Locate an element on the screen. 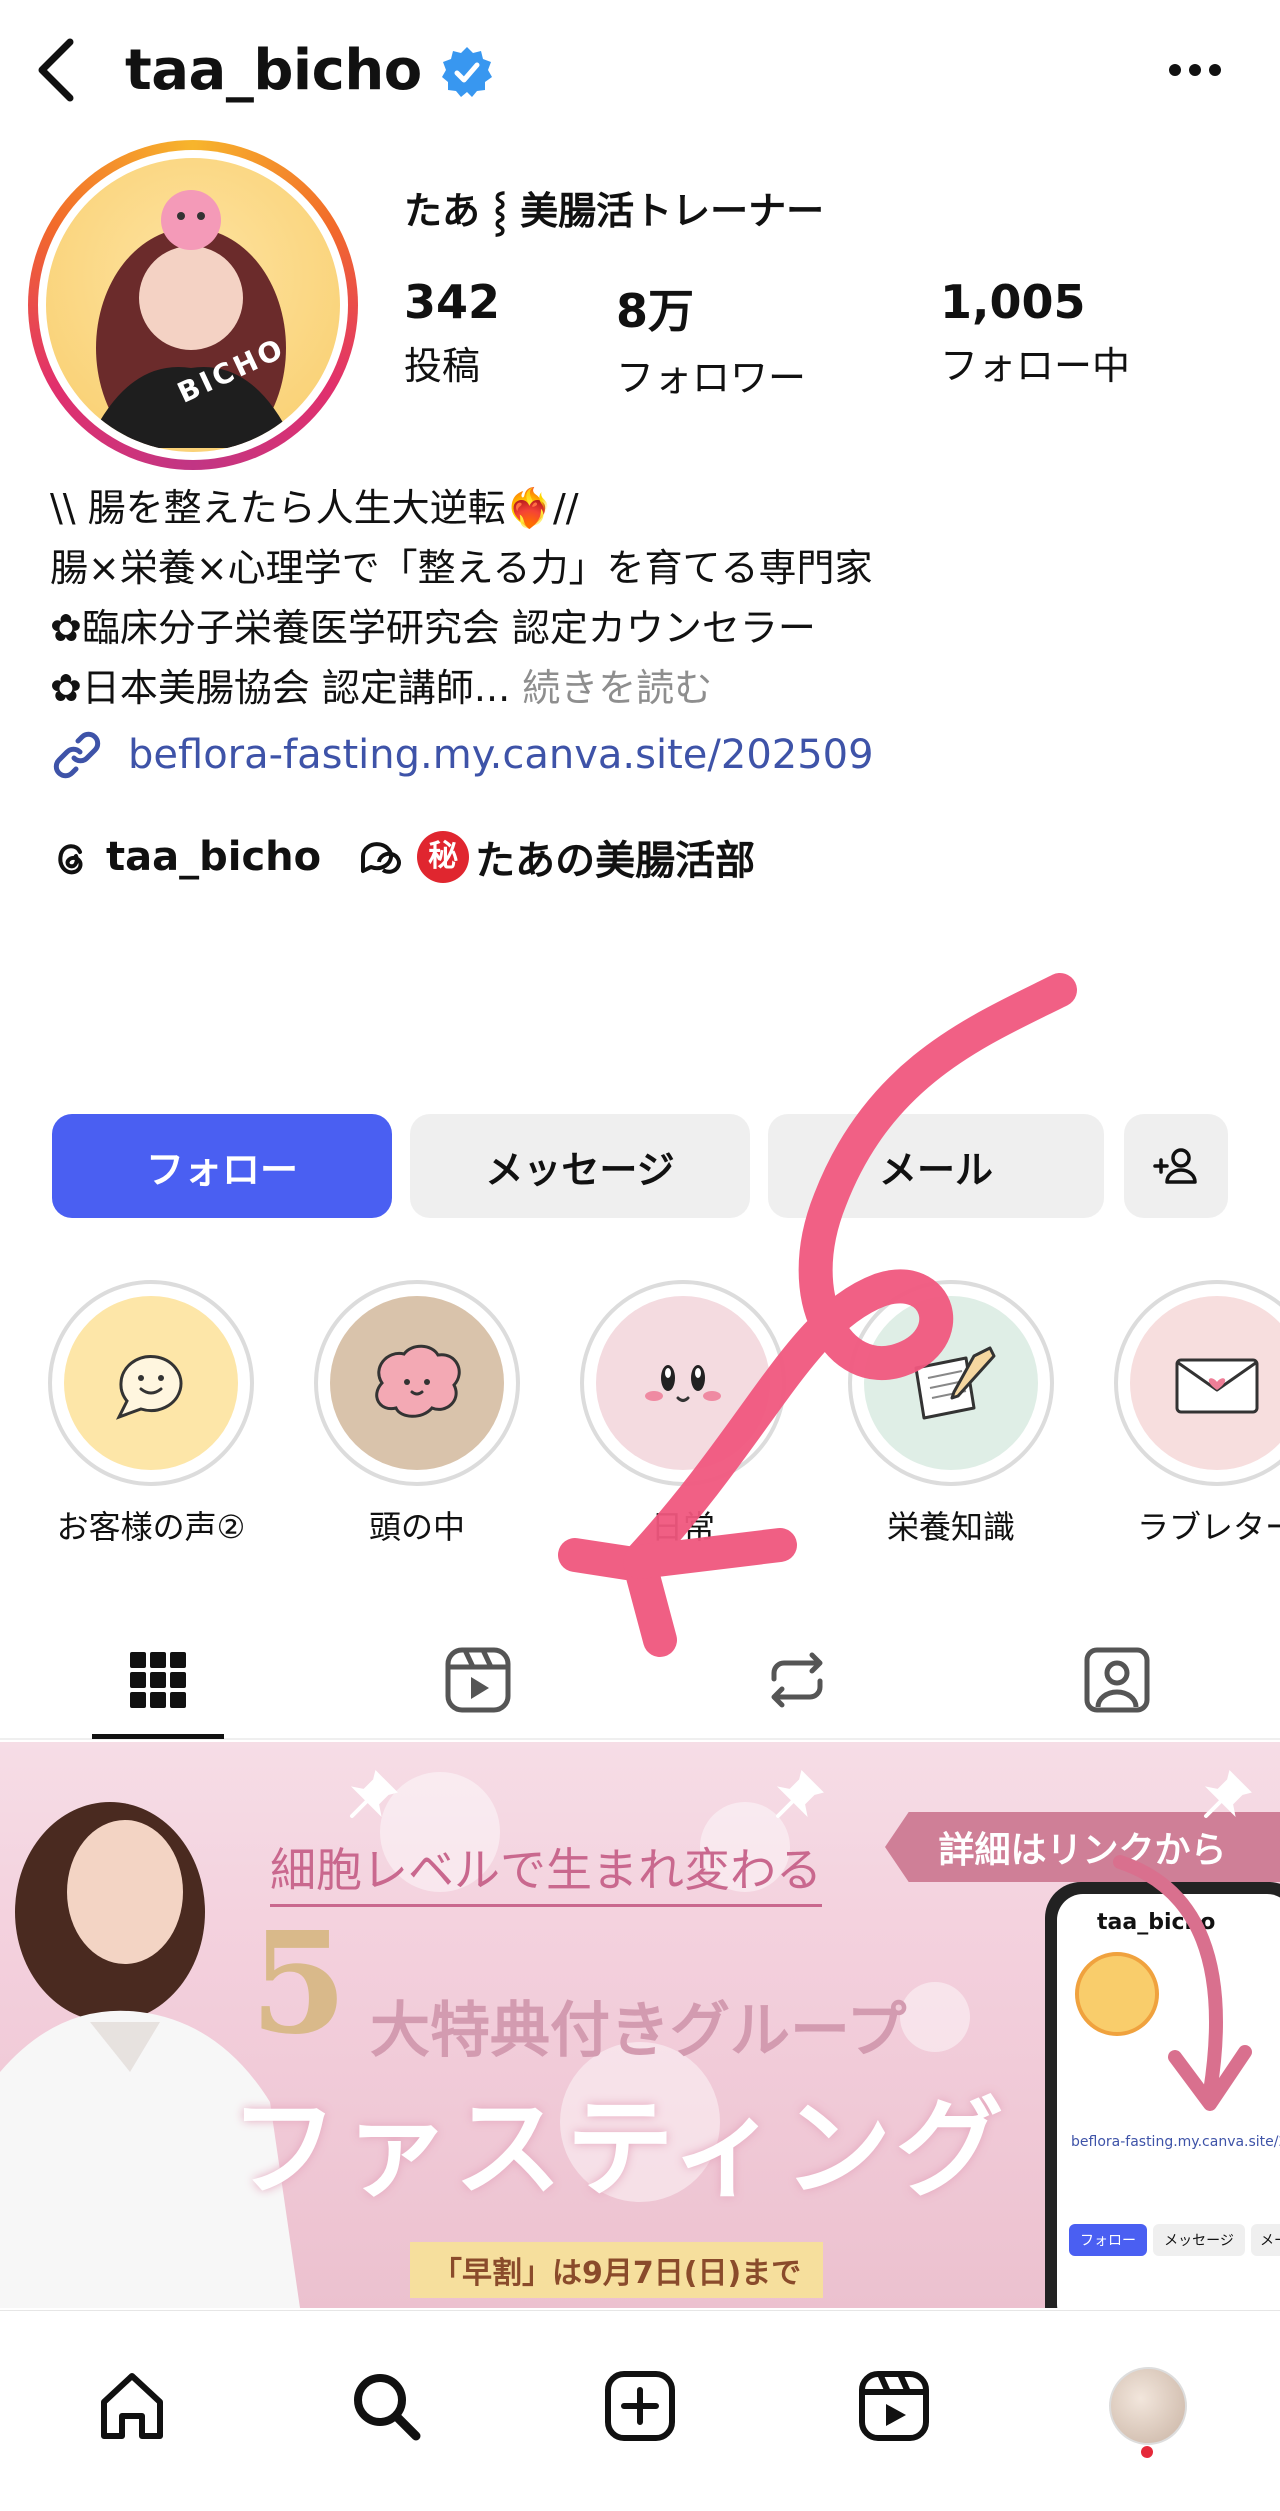 The height and width of the screenshot is (2511, 1280). search-icon is located at coordinates (387, 2407).